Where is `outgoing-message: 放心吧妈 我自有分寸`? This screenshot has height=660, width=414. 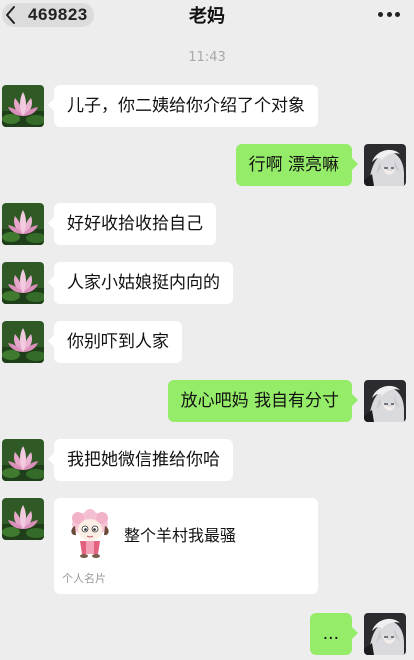
outgoing-message: 放心吧妈 我自有分寸 is located at coordinates (263, 401).